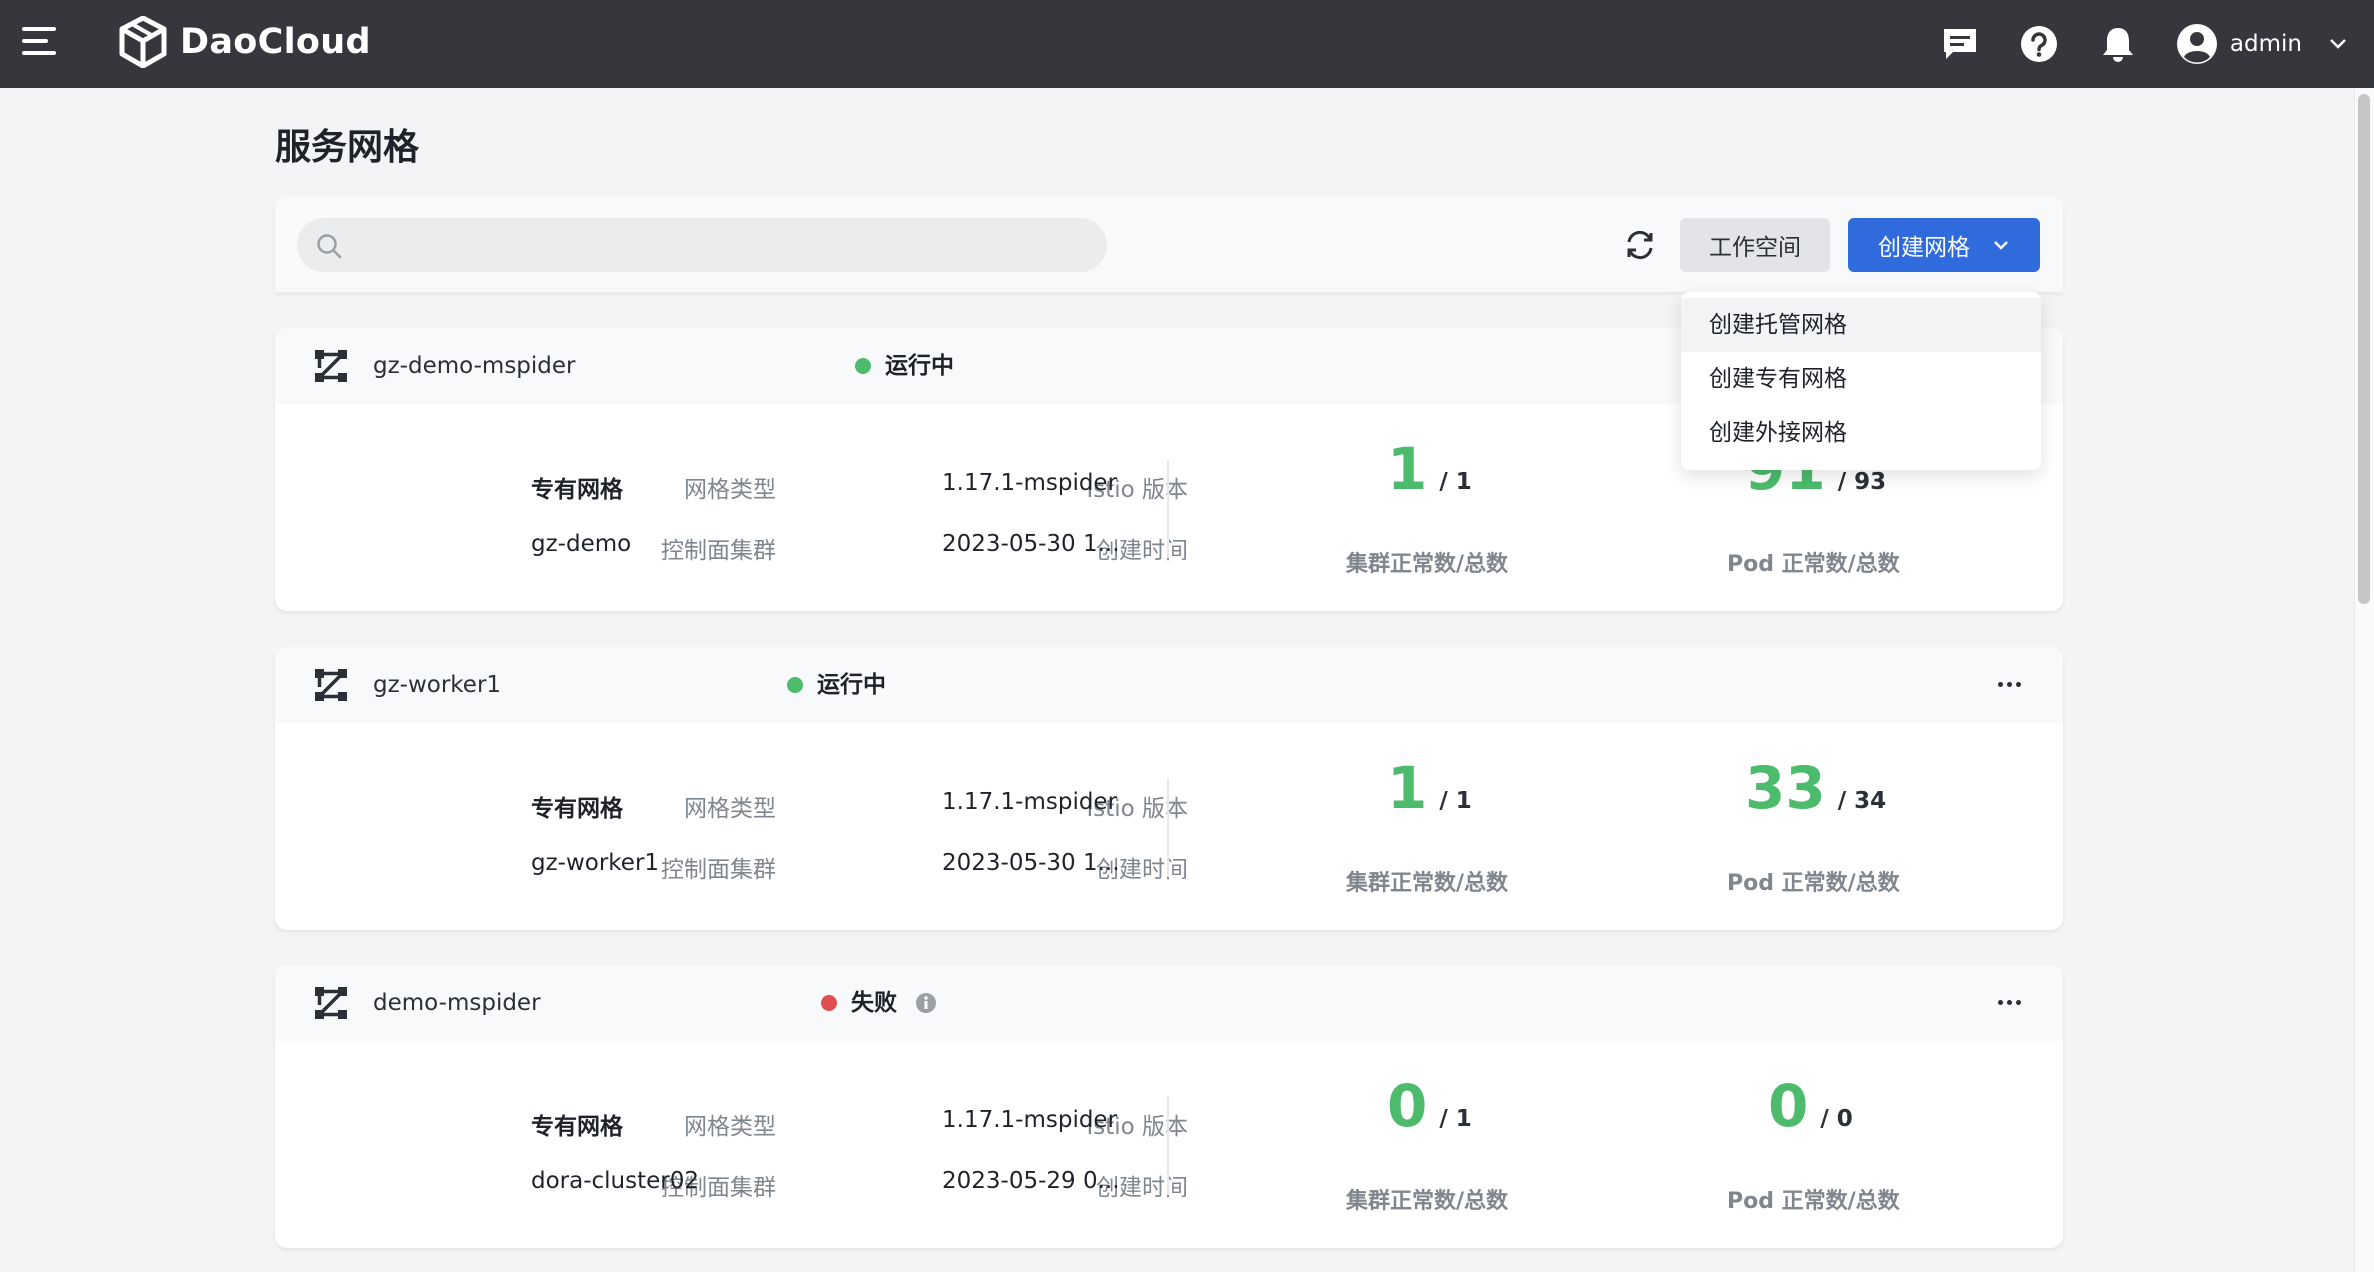  I want to click on refresh-button, so click(1640, 245).